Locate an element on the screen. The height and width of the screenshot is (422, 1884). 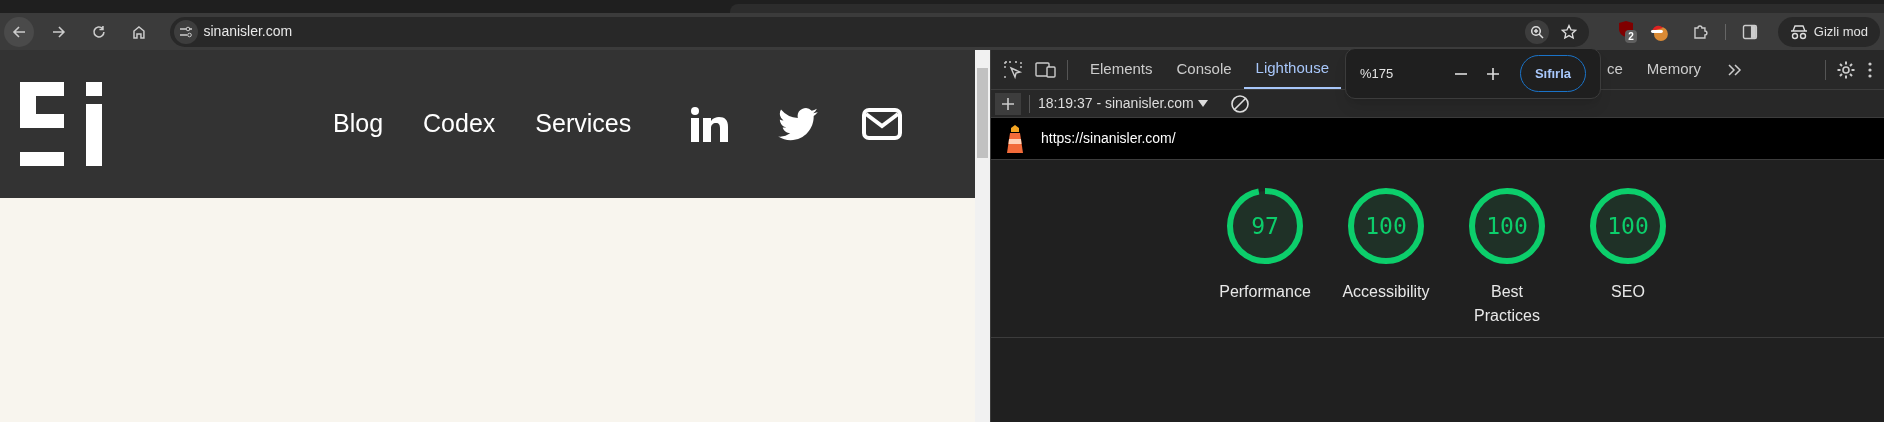
linkedin-icon is located at coordinates (710, 124).